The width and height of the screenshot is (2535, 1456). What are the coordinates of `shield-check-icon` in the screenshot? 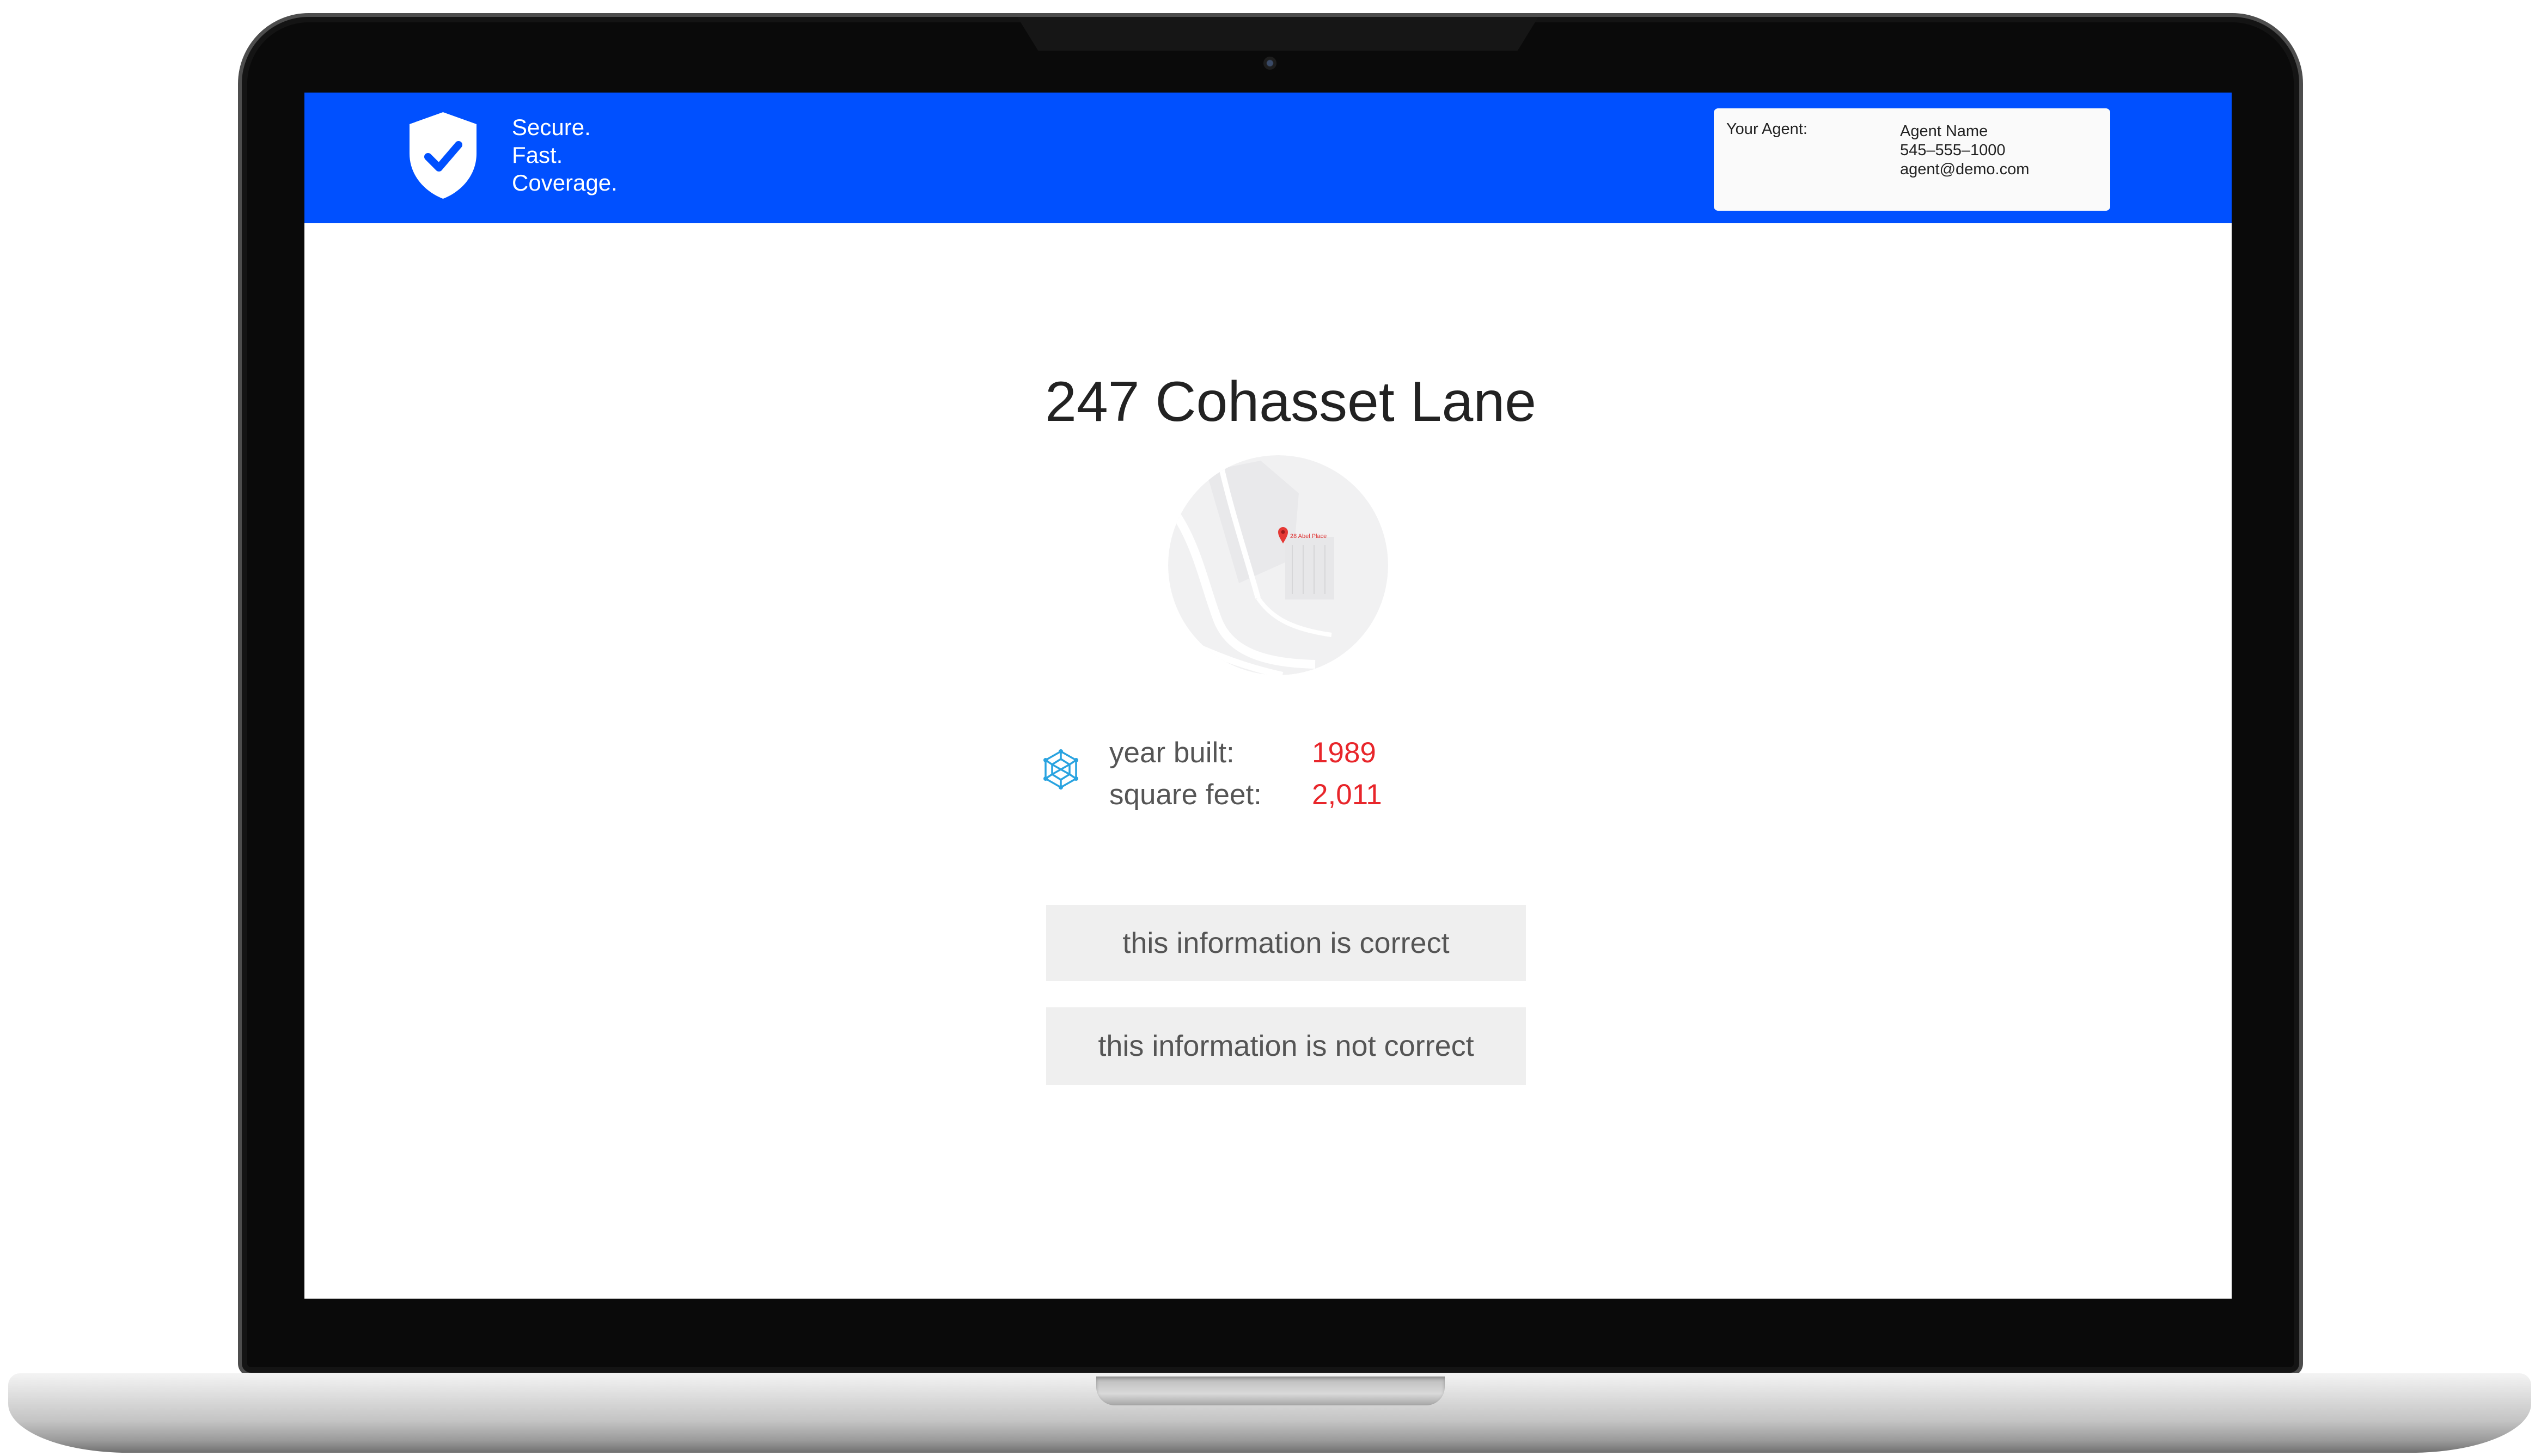 It's located at (443, 155).